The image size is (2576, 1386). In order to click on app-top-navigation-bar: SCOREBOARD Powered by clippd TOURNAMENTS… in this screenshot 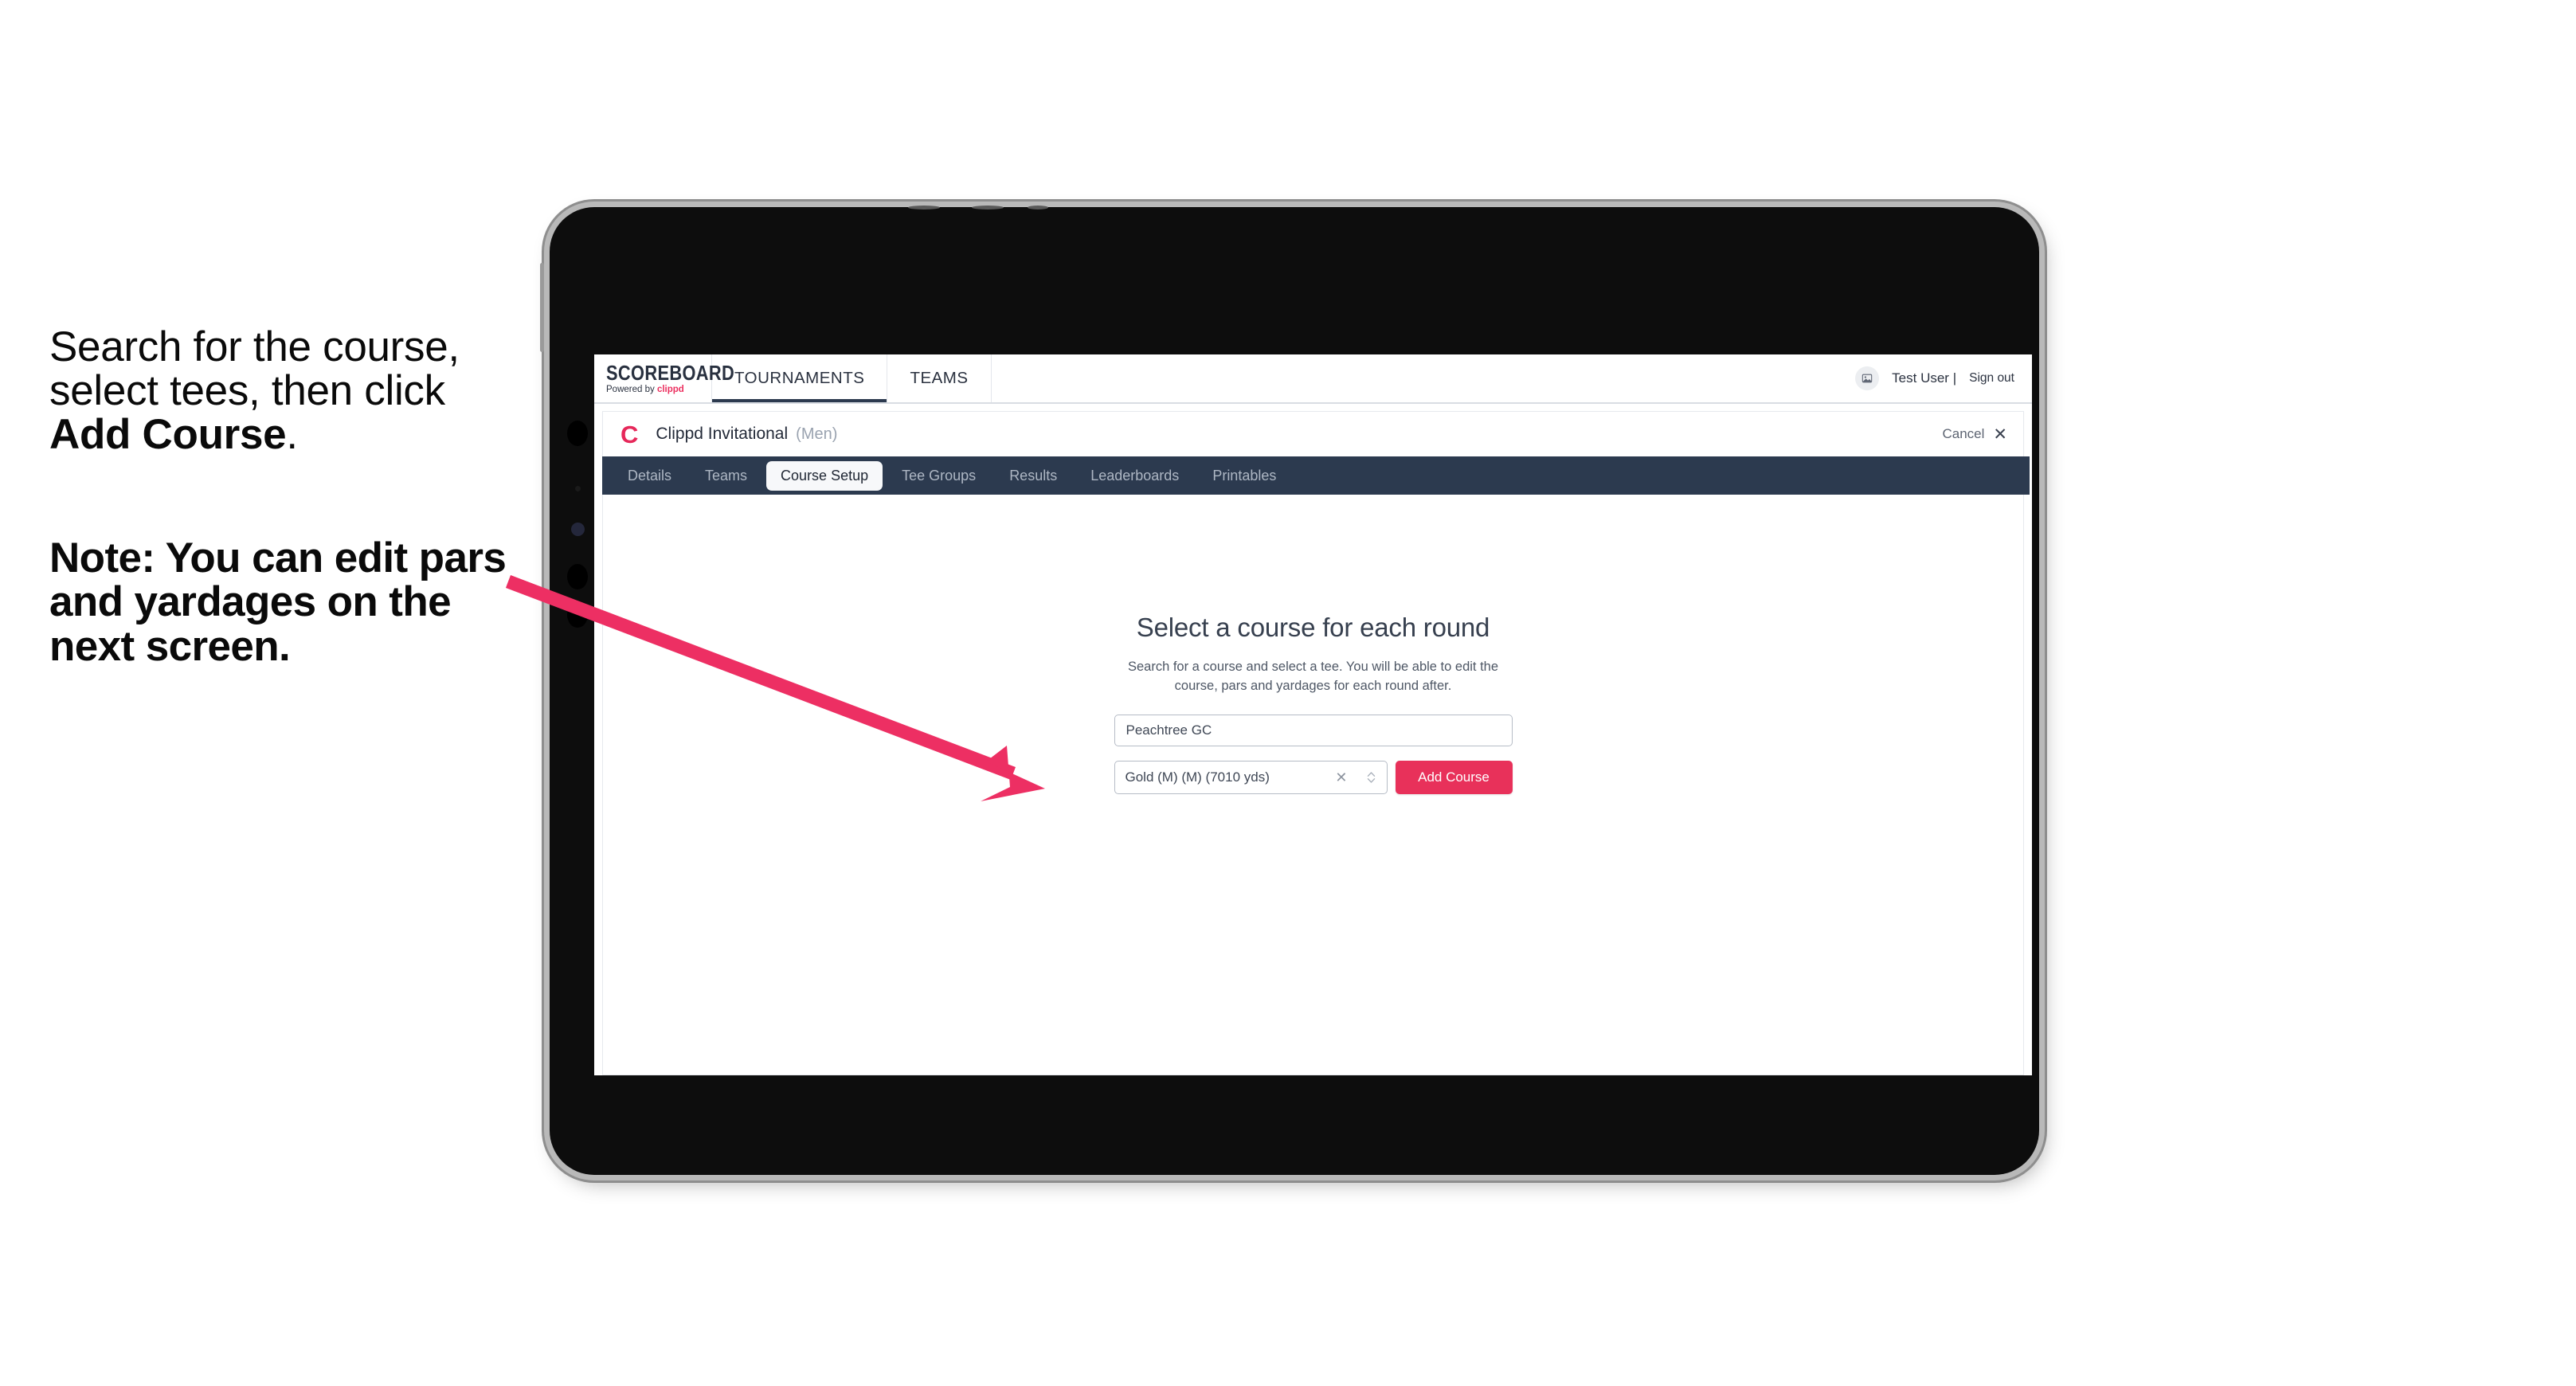, I will do `click(1313, 379)`.